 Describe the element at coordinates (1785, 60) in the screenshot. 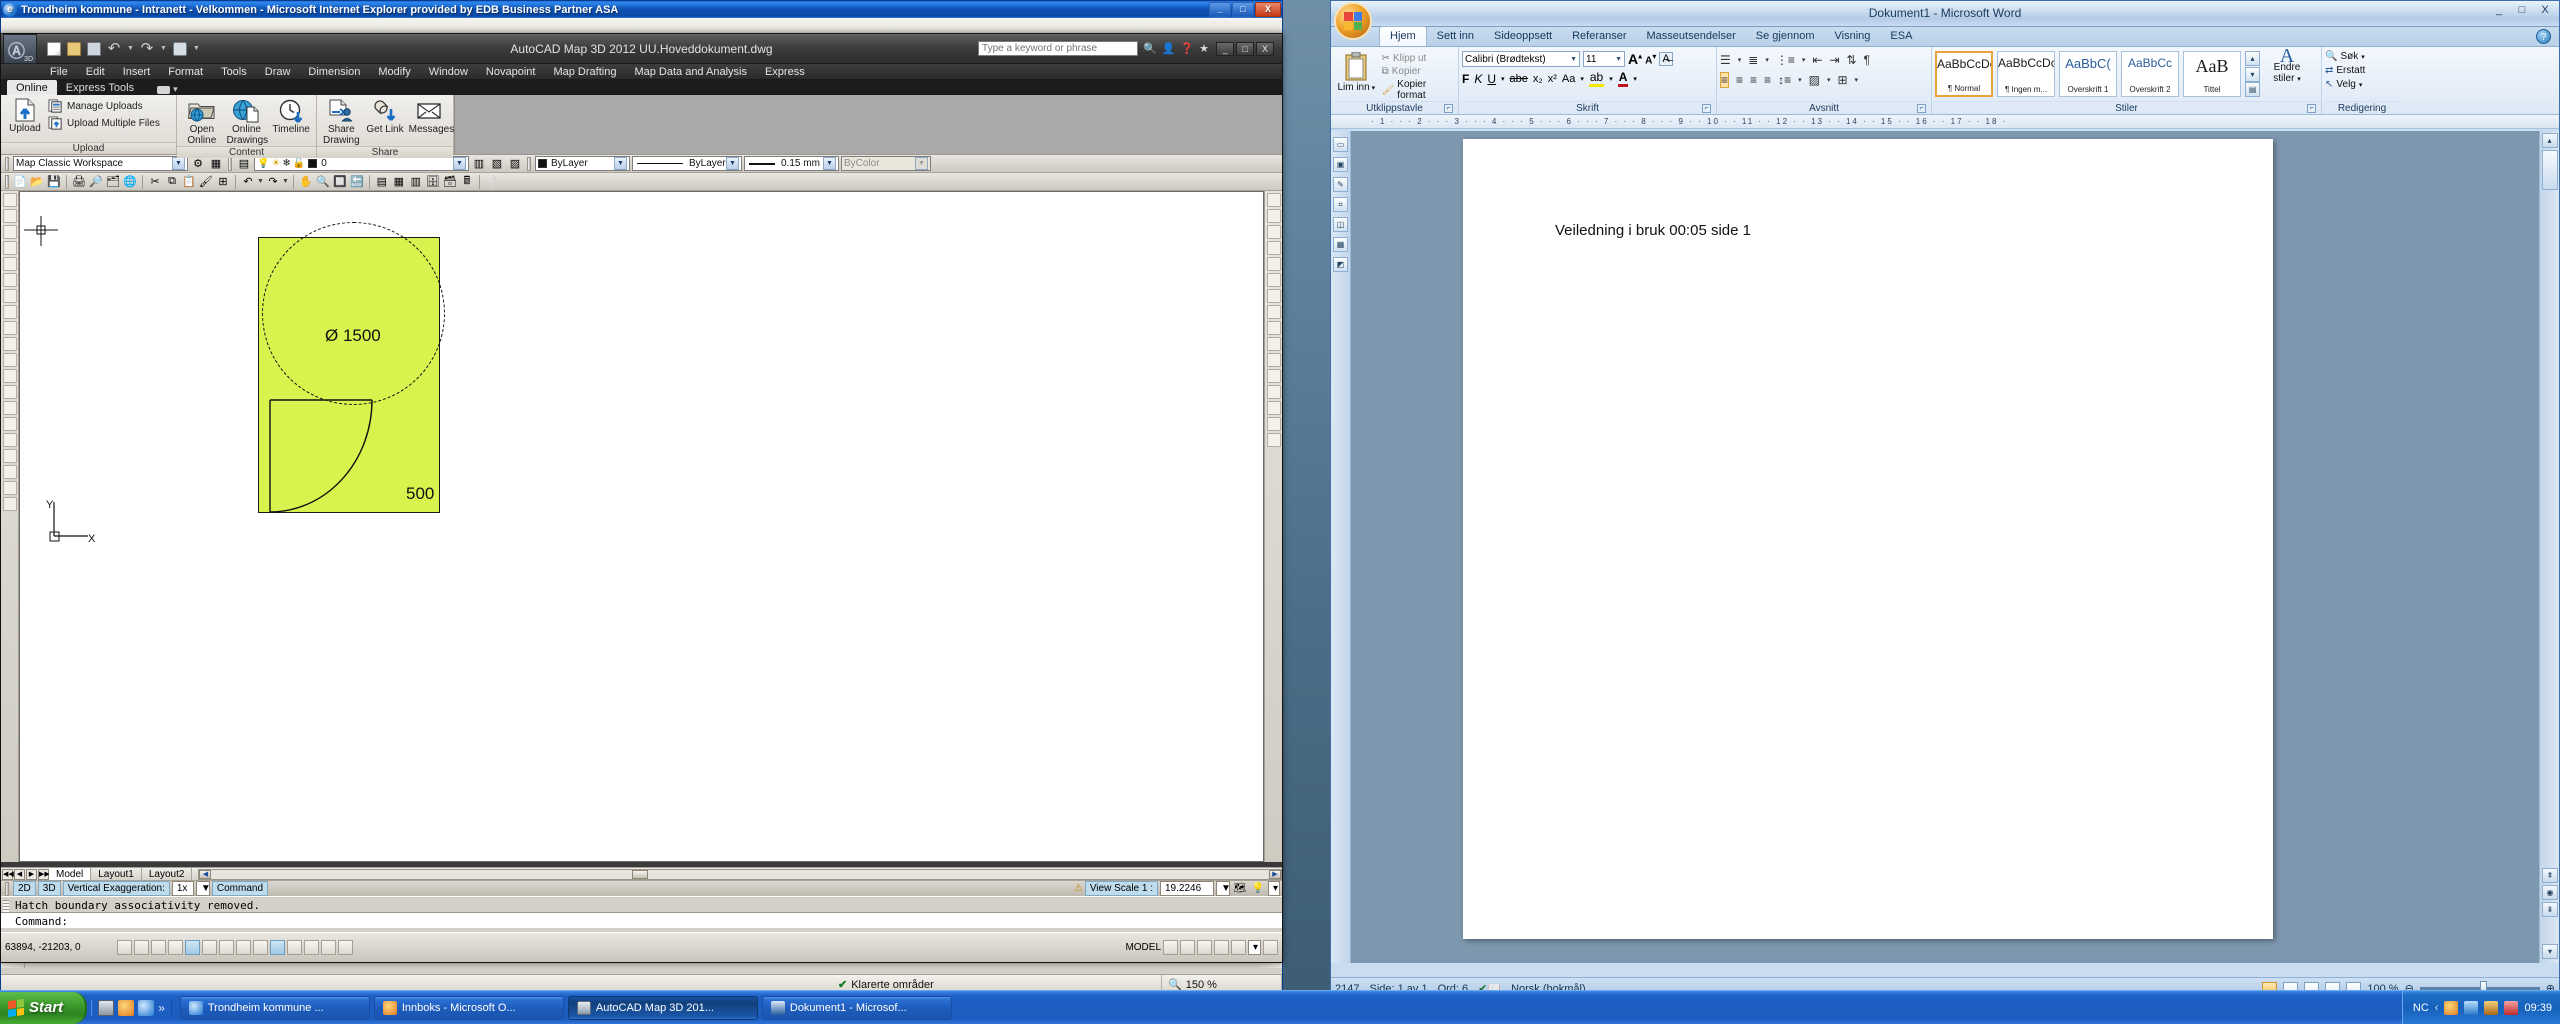

I see `multilevel-list-icon: ⋮≡` at that location.